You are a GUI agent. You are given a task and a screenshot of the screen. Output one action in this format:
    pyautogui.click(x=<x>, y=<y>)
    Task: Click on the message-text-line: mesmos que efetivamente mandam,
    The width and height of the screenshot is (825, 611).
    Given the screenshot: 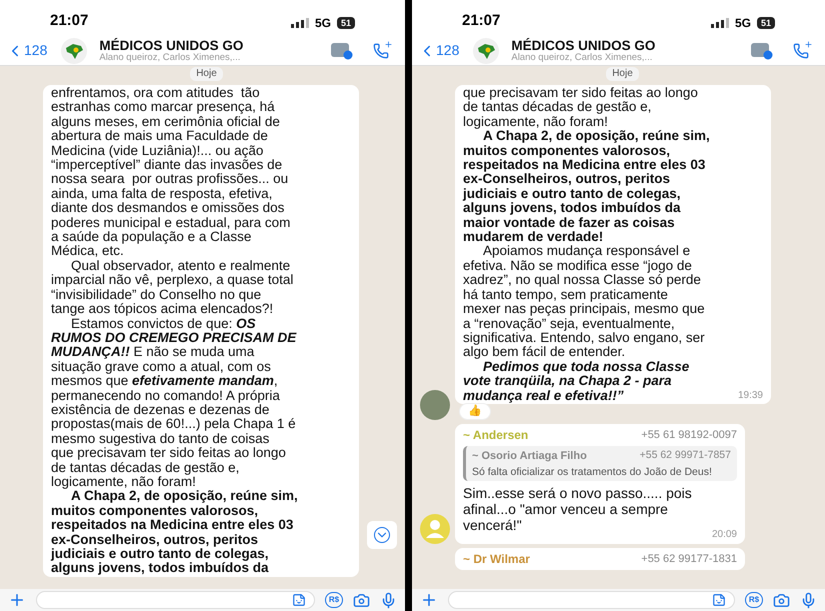 What is the action you would take?
    pyautogui.click(x=165, y=381)
    